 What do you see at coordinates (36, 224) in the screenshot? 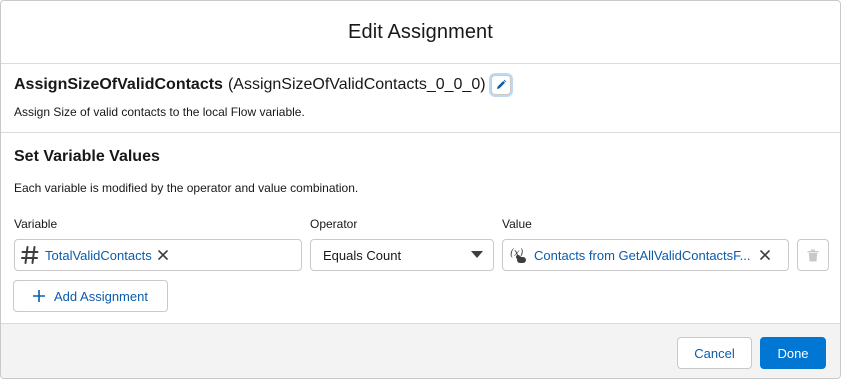
I see `variable-label: Variable` at bounding box center [36, 224].